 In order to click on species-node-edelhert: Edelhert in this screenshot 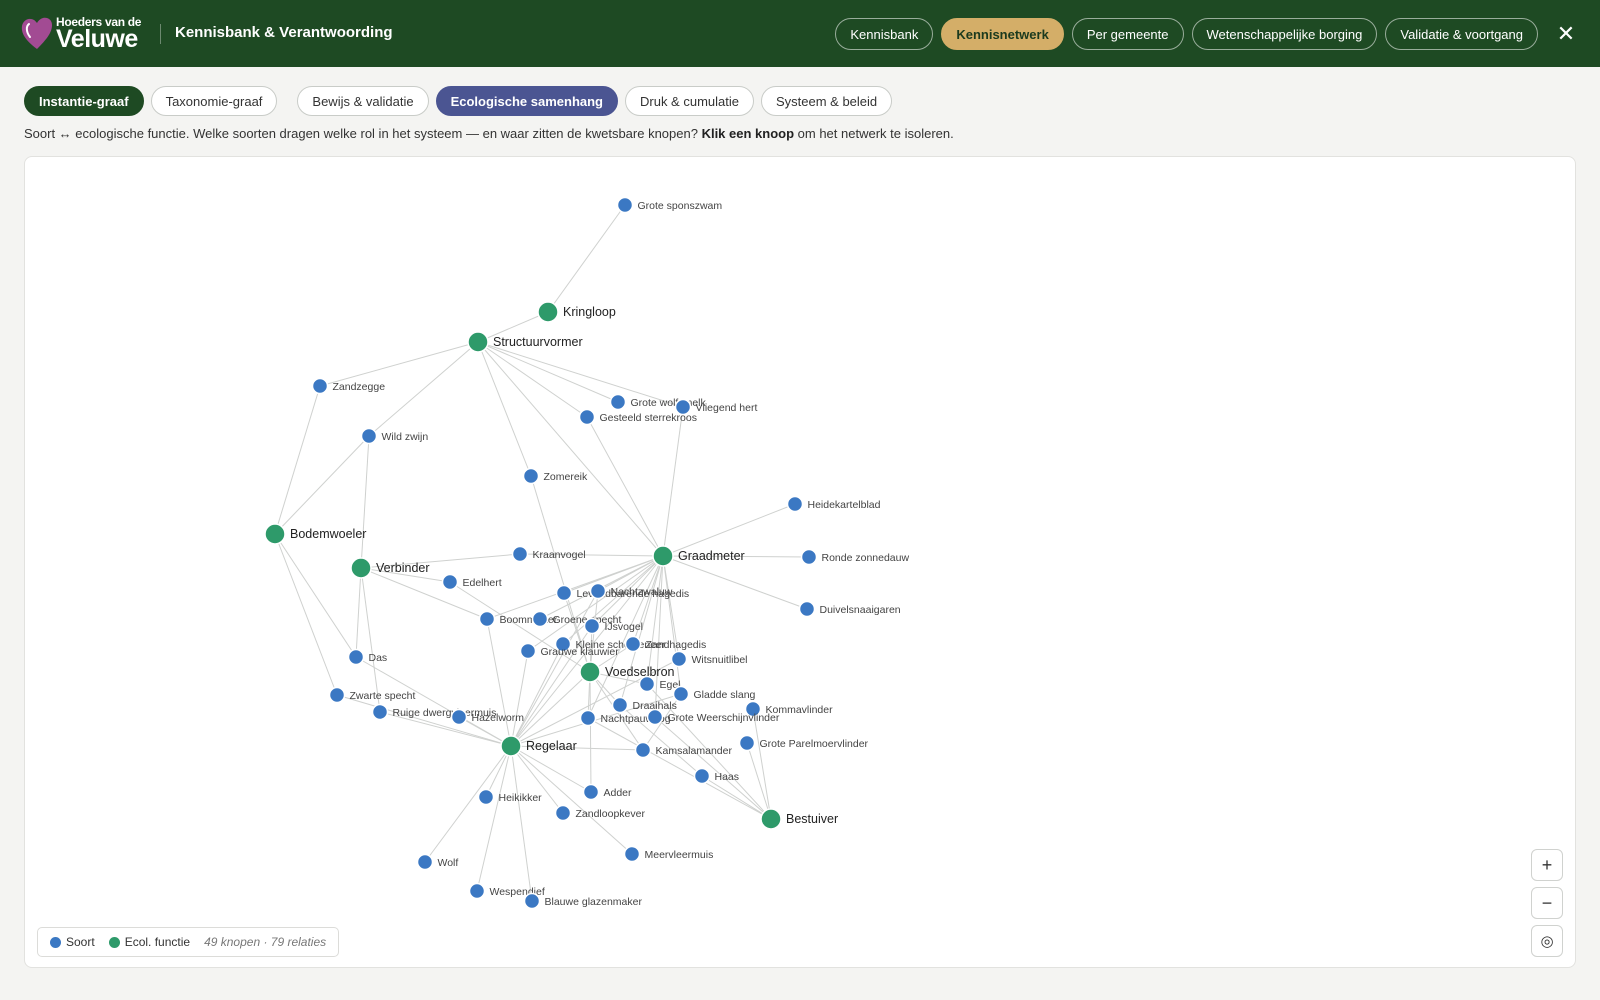, I will do `click(471, 582)`.